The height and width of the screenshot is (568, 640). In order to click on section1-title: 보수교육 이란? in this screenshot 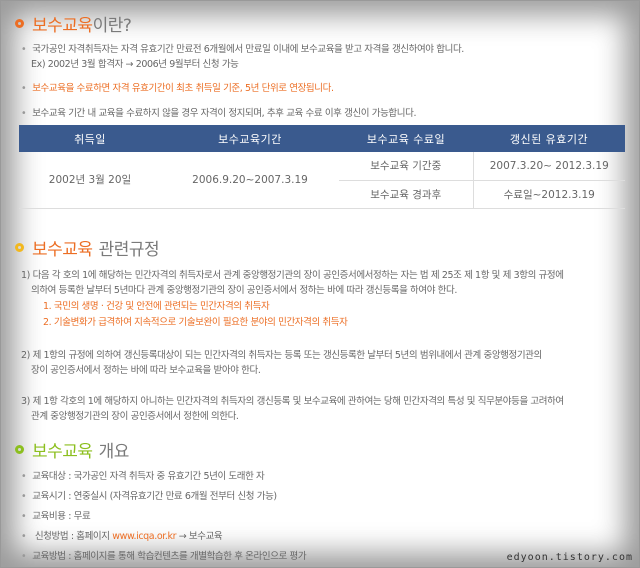, I will do `click(73, 23)`.